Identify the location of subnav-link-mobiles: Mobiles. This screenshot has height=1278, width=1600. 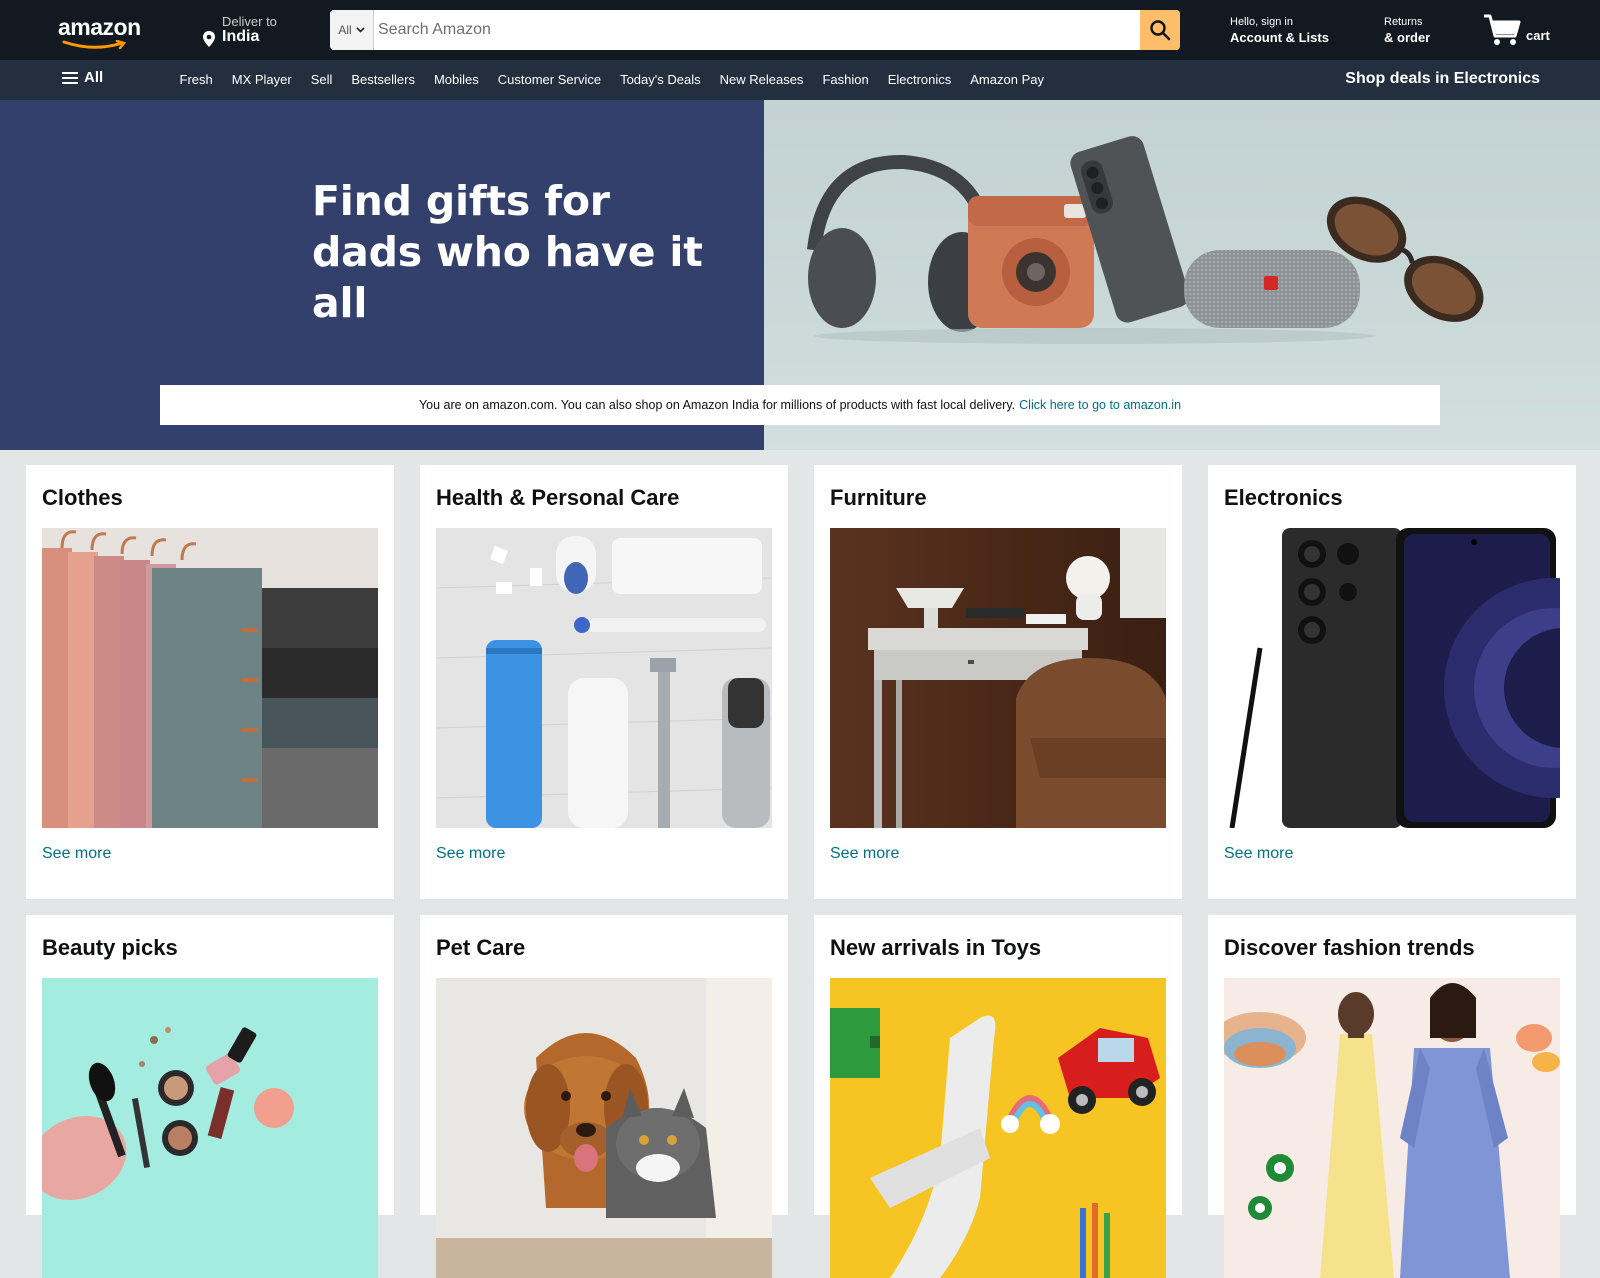
(456, 79).